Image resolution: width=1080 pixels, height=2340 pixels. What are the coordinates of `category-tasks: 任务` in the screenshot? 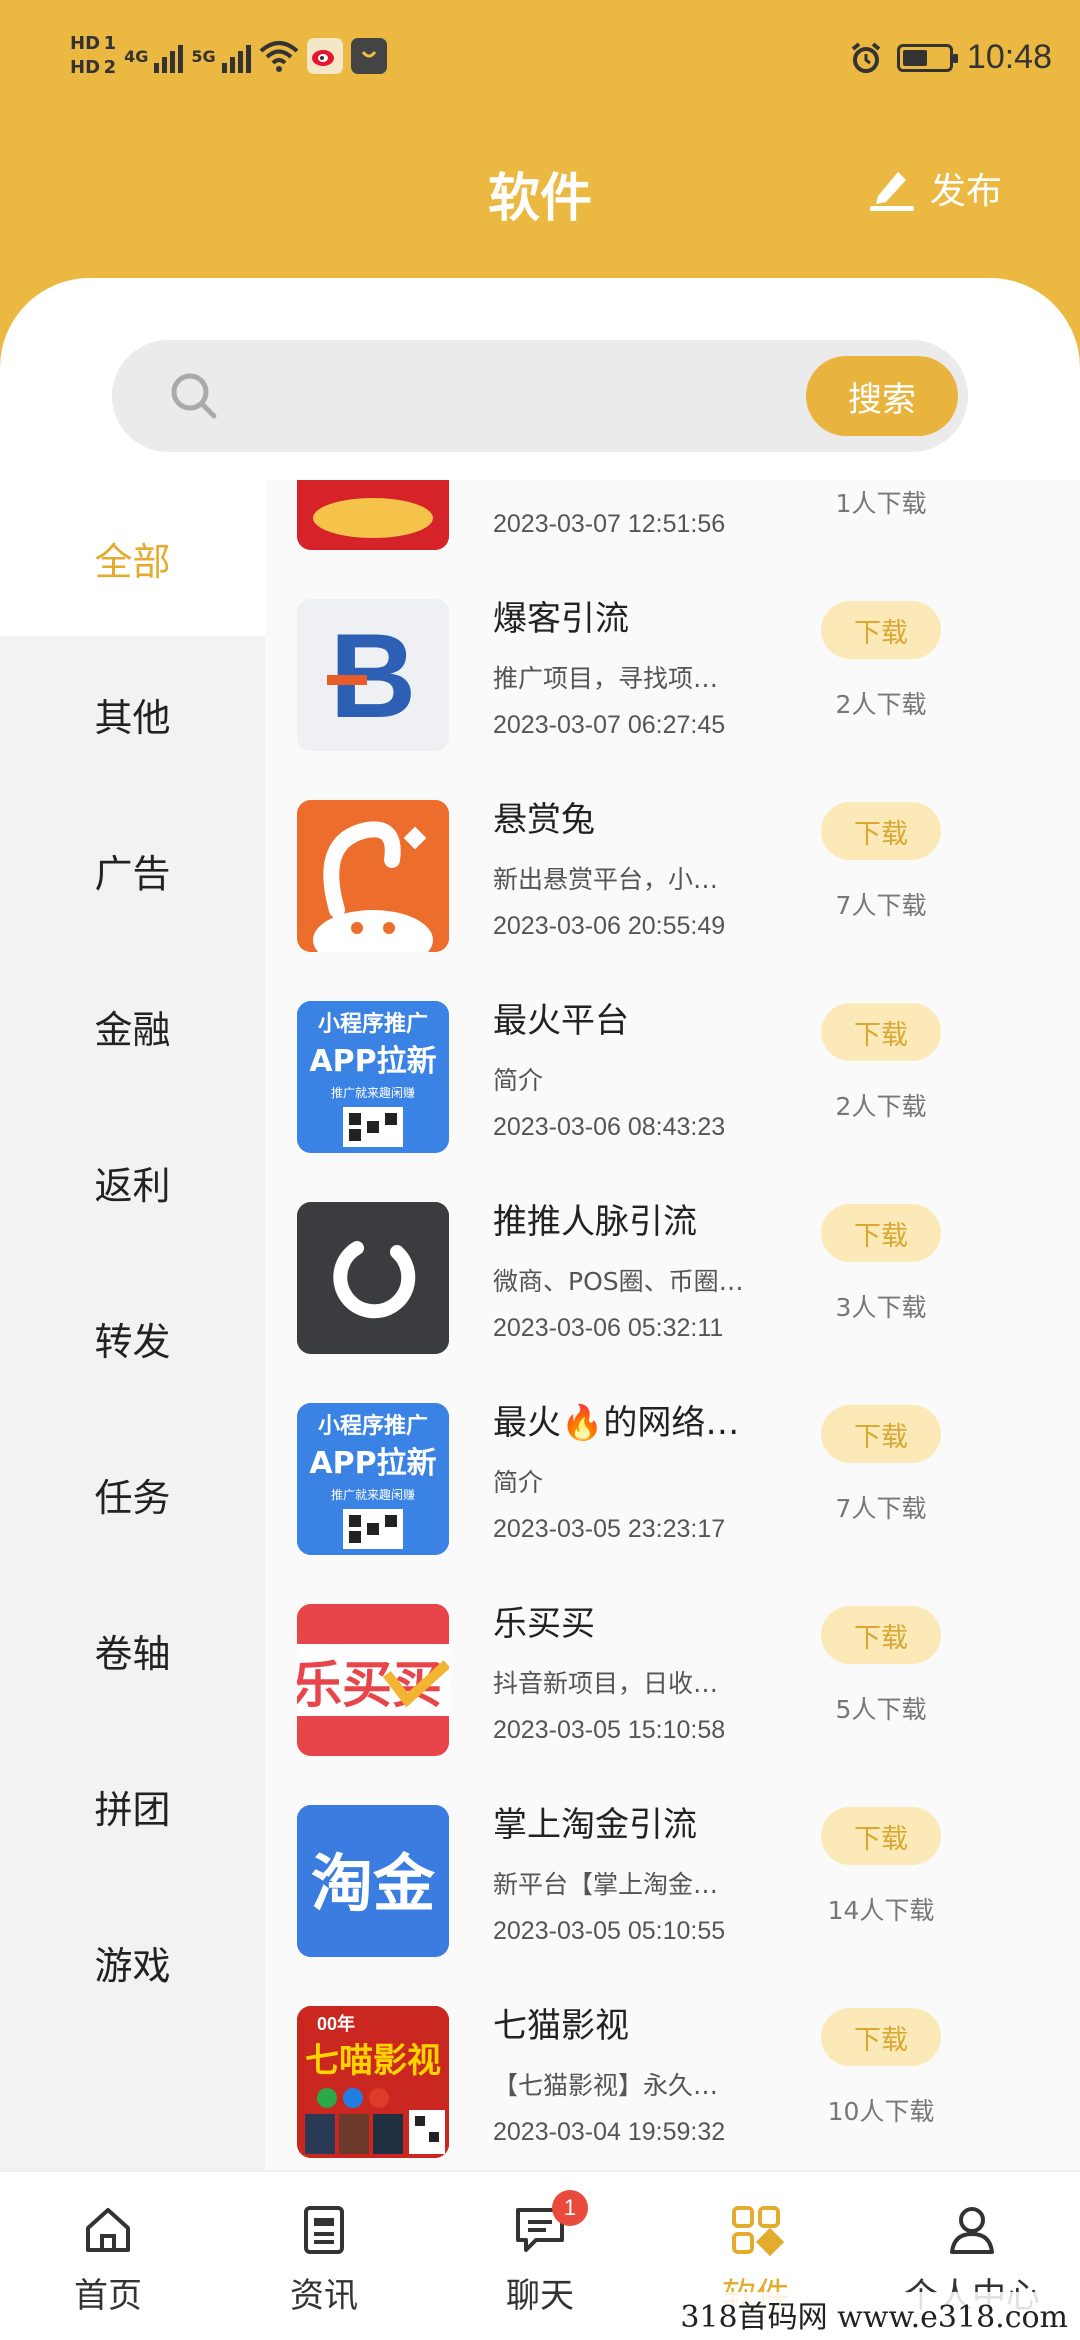 It's located at (132, 1494).